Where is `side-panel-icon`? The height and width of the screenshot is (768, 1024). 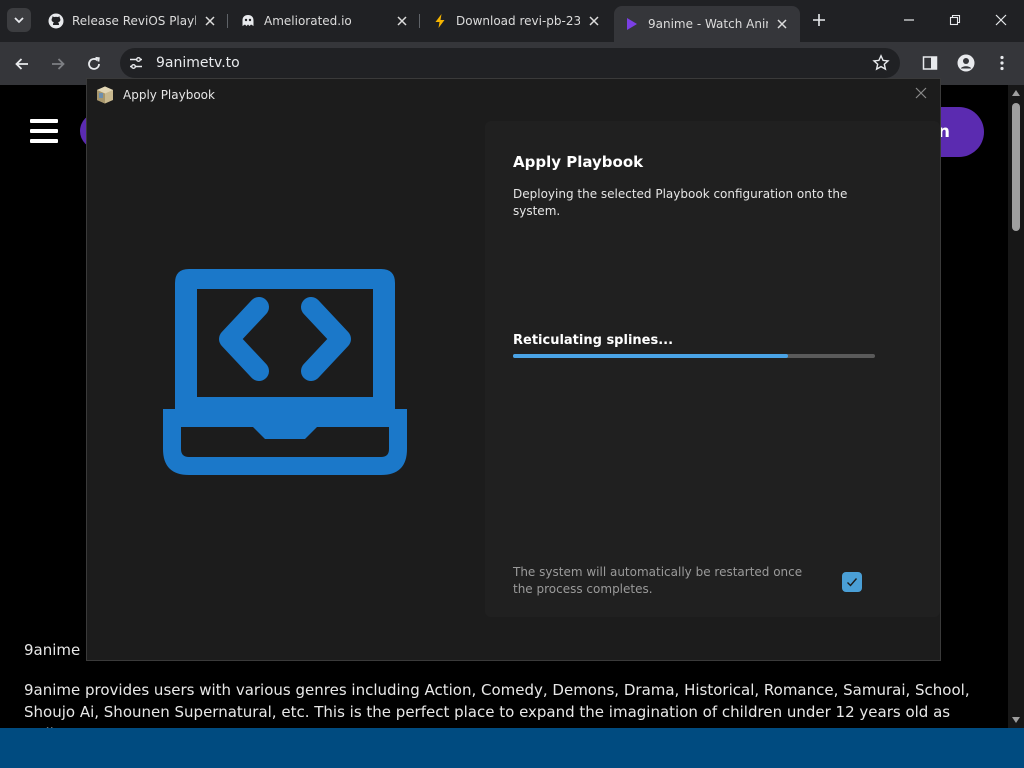 side-panel-icon is located at coordinates (930, 63).